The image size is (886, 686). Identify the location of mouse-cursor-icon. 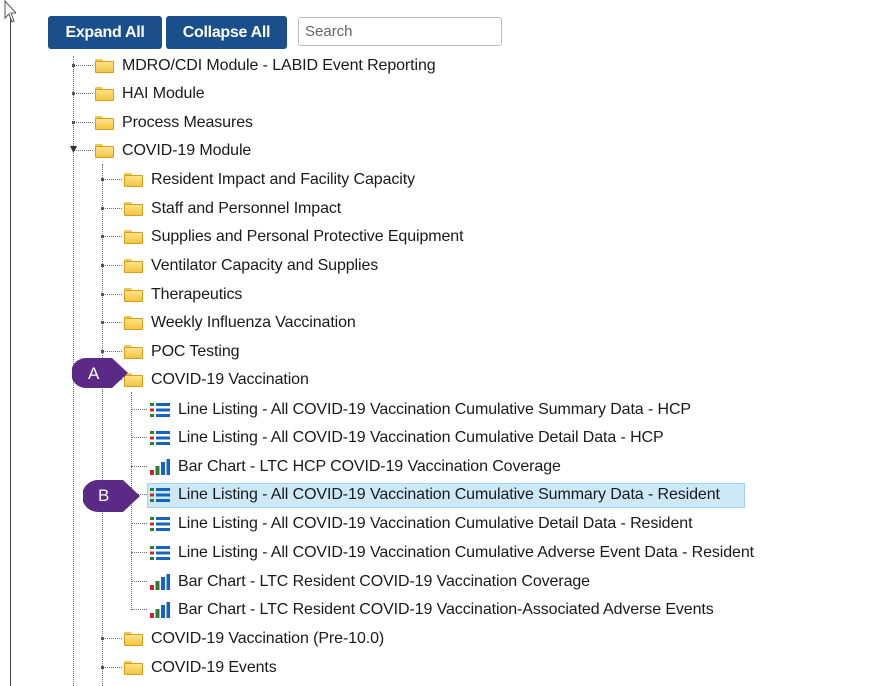
(10, 11).